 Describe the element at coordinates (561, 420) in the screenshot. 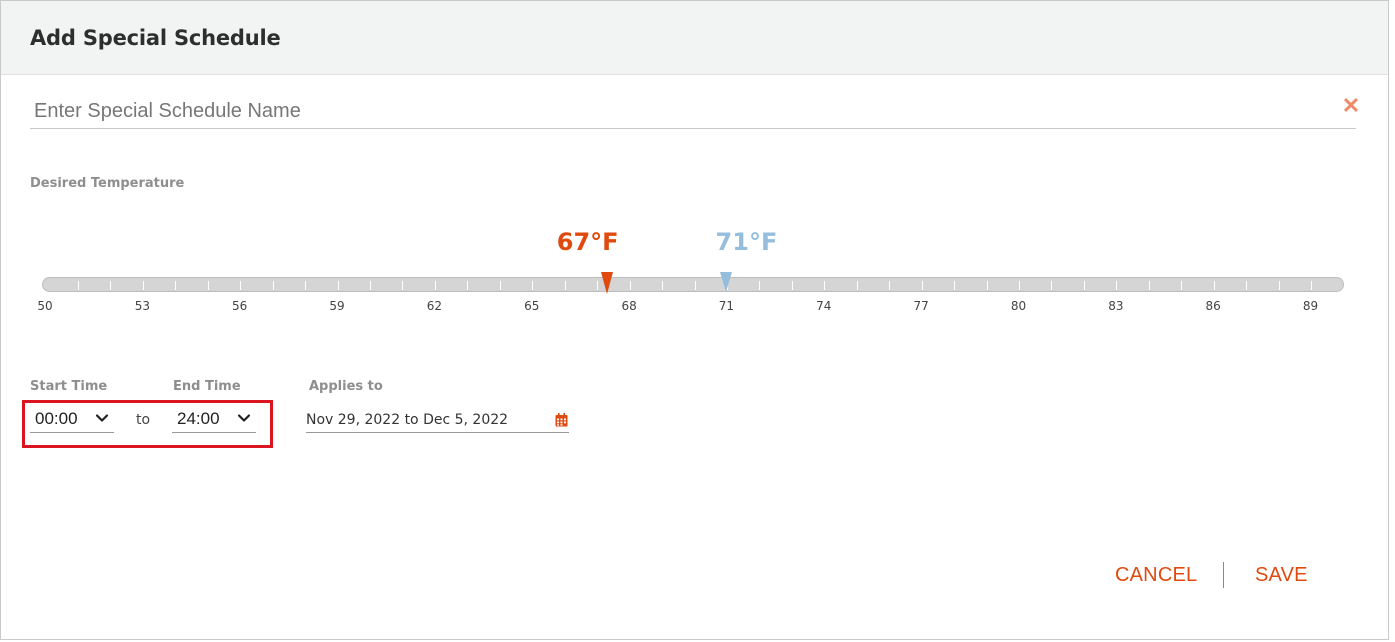

I see `calendar-icon` at that location.